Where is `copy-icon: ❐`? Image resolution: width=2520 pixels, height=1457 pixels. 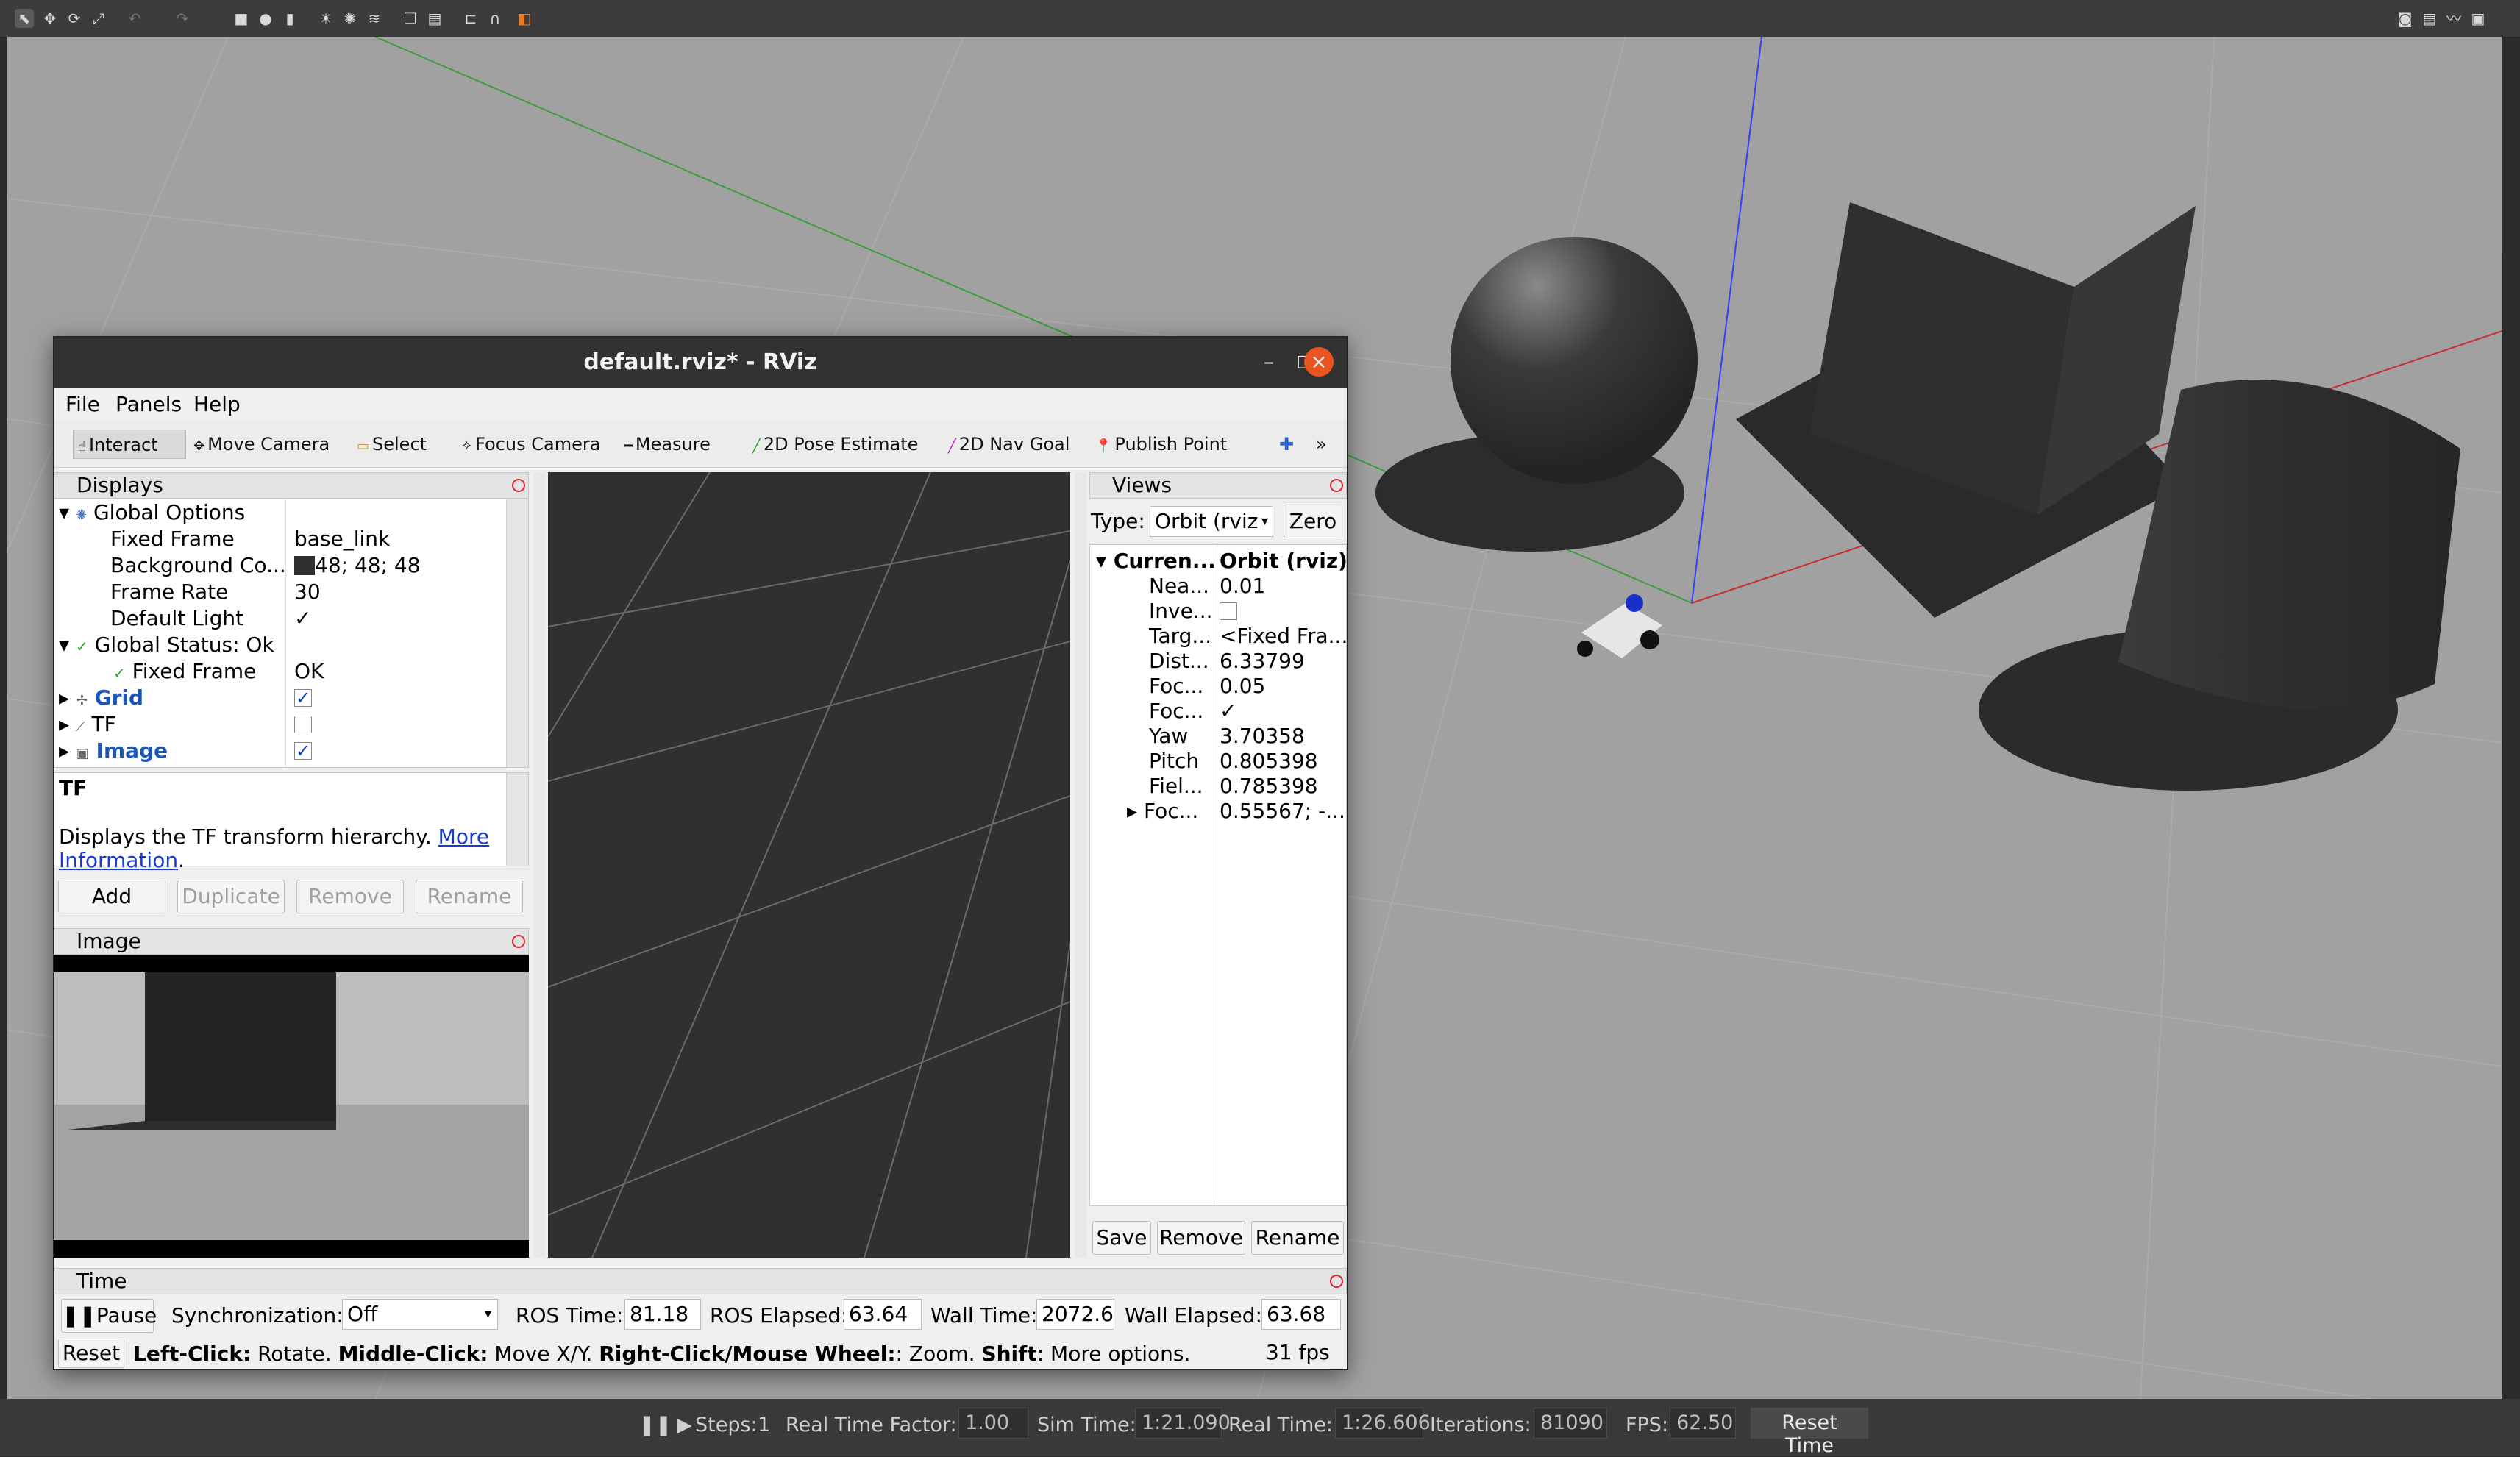
copy-icon: ❐ is located at coordinates (411, 19).